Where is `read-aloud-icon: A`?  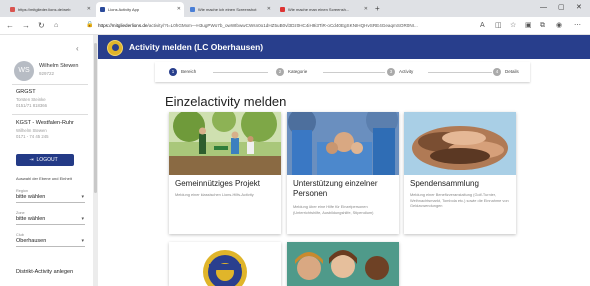
read-aloud-icon: A is located at coordinates (482, 25).